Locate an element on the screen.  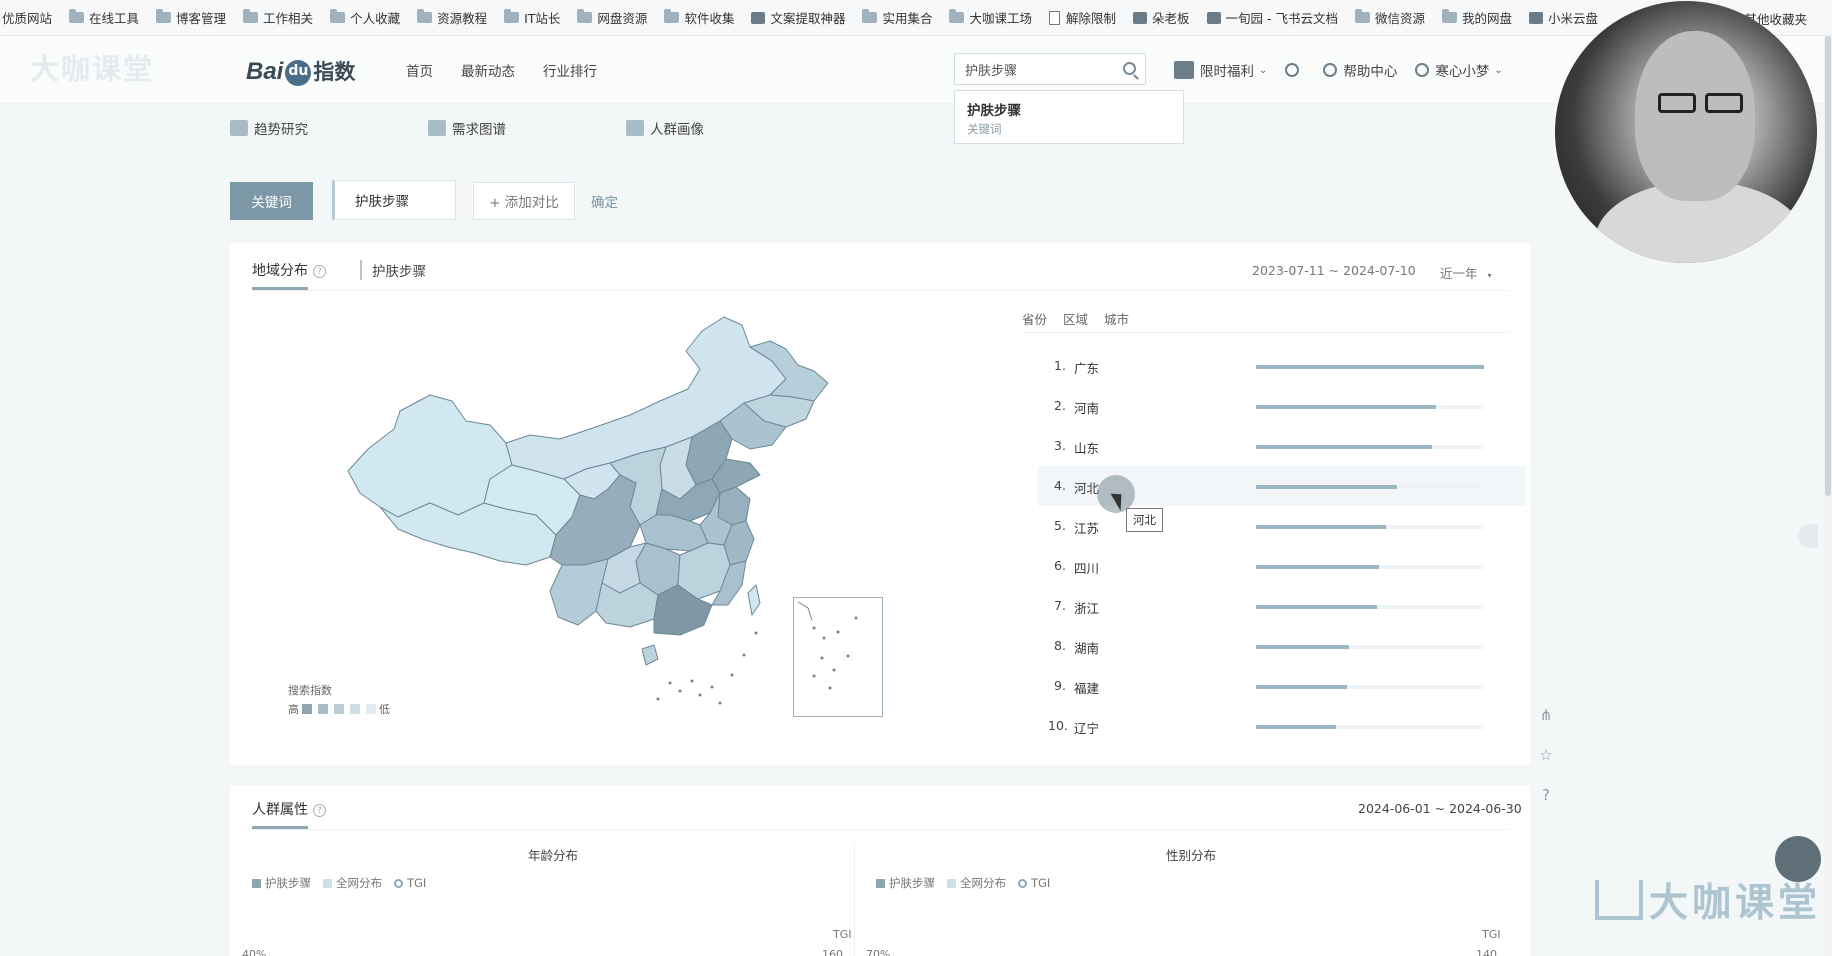
sub-tabs: 趋势研究 需求图谱 人群画像 is located at coordinates (527, 128).